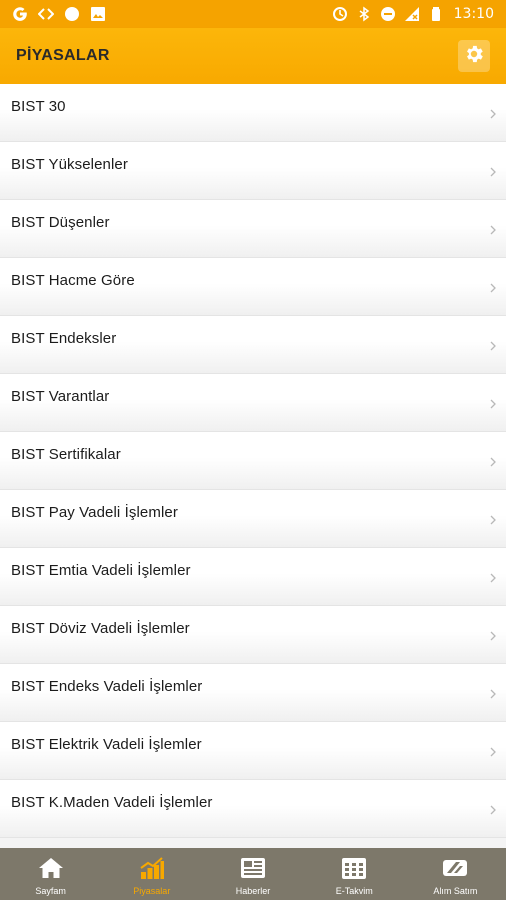 This screenshot has width=506, height=900. I want to click on market-item-bist-hacme-gore: BIST Hacme Göre, so click(253, 287).